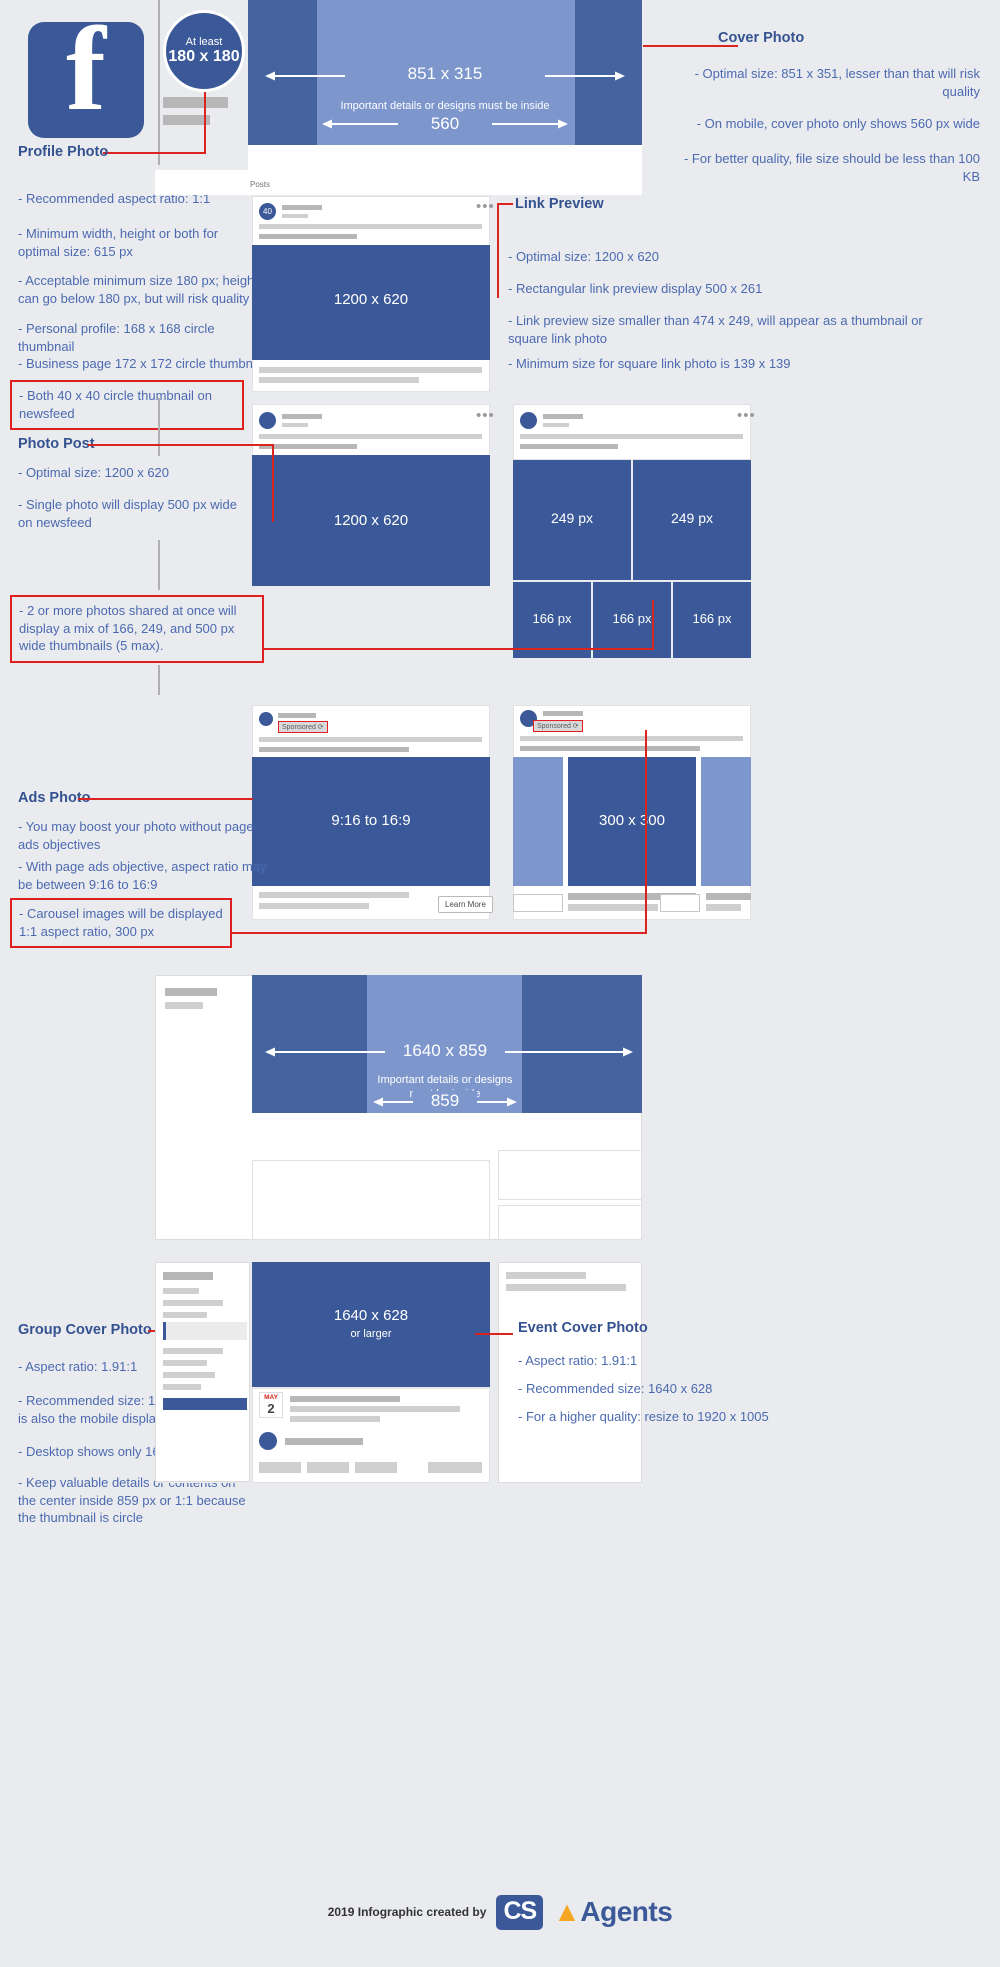 The width and height of the screenshot is (1000, 1967). Describe the element at coordinates (646, 832) in the screenshot. I see `ads-highlight-connector-vertical` at that location.